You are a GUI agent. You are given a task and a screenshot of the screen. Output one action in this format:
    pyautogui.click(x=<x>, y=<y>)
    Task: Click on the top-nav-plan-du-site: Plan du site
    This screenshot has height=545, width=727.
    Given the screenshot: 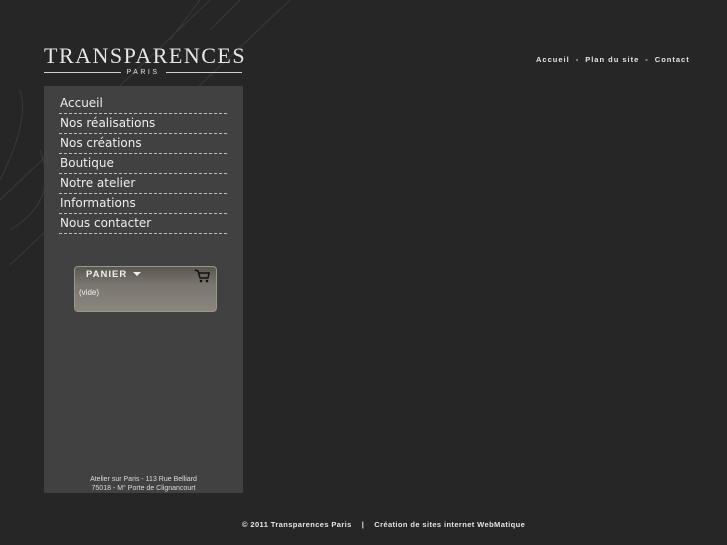 What is the action you would take?
    pyautogui.click(x=612, y=59)
    